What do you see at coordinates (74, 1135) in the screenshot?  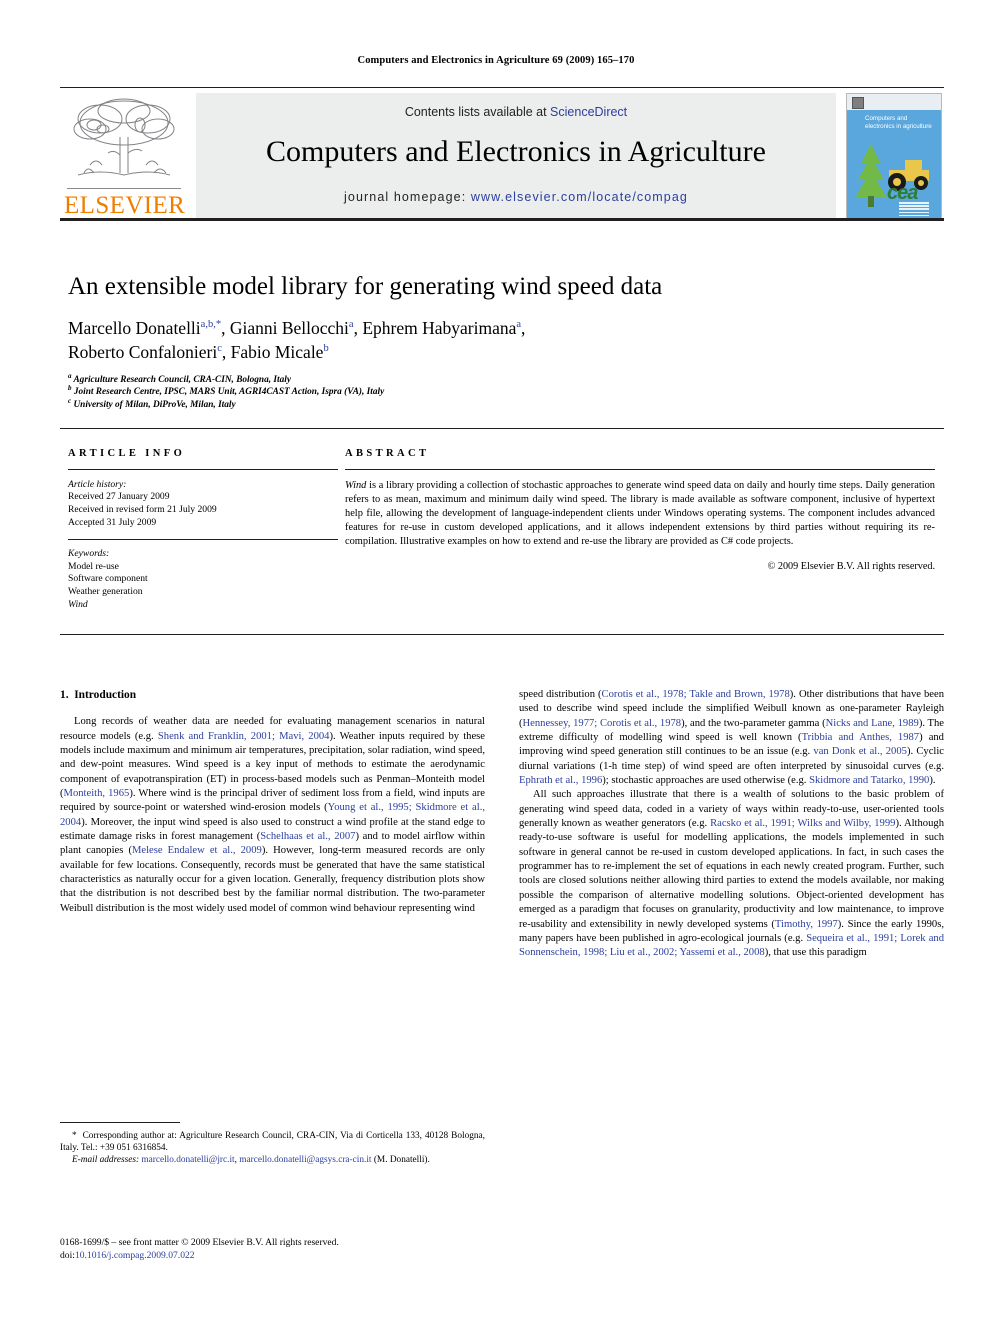 I see `corresponding-author-star: *` at bounding box center [74, 1135].